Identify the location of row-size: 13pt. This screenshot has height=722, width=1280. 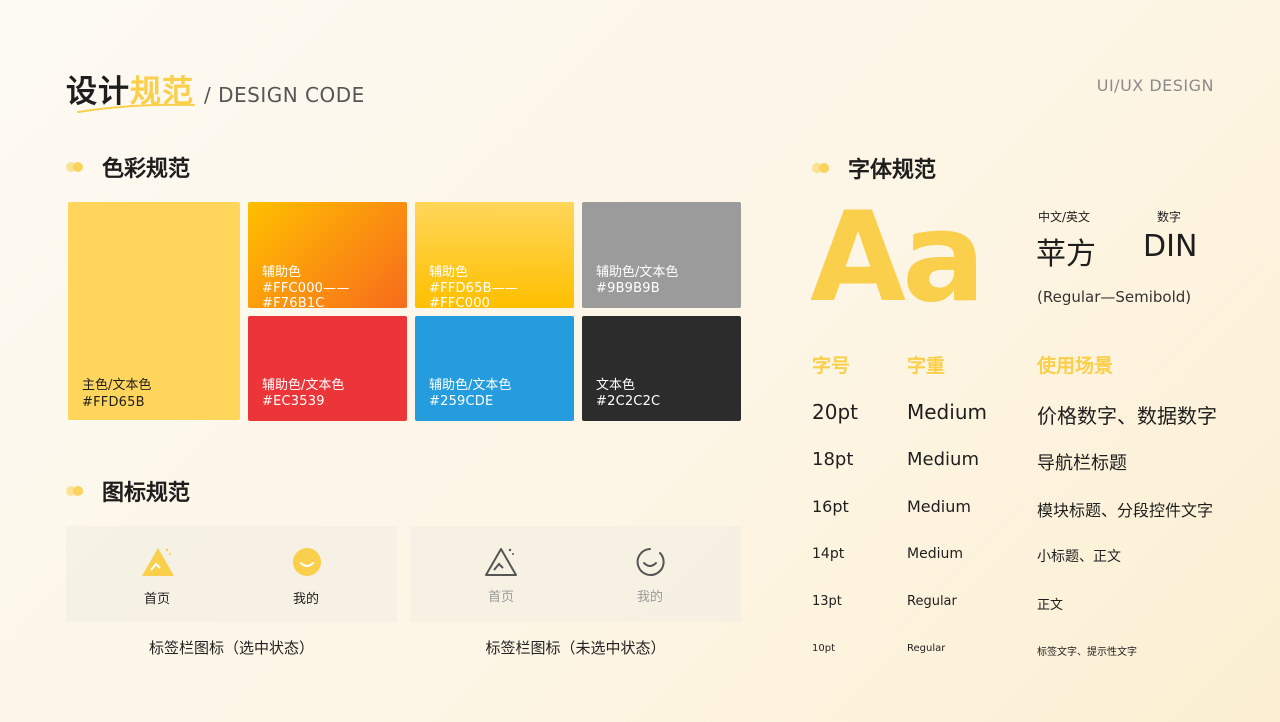
(827, 601).